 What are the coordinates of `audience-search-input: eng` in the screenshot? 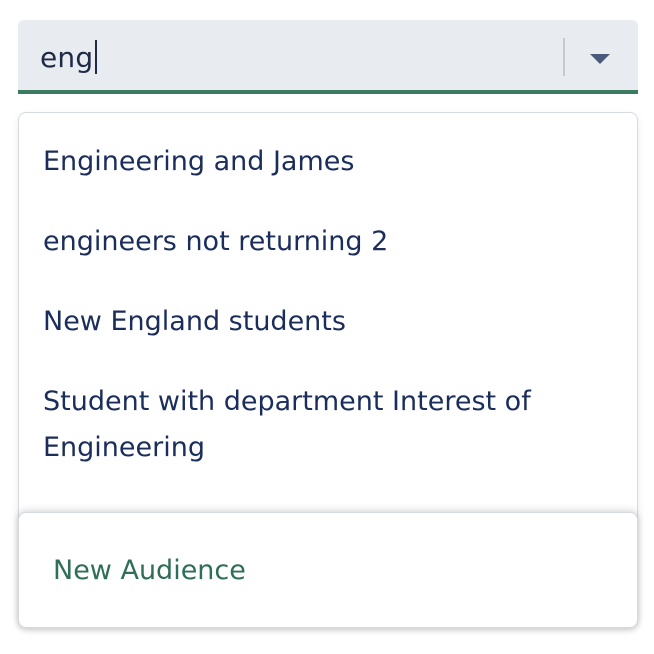 It's located at (328, 57).